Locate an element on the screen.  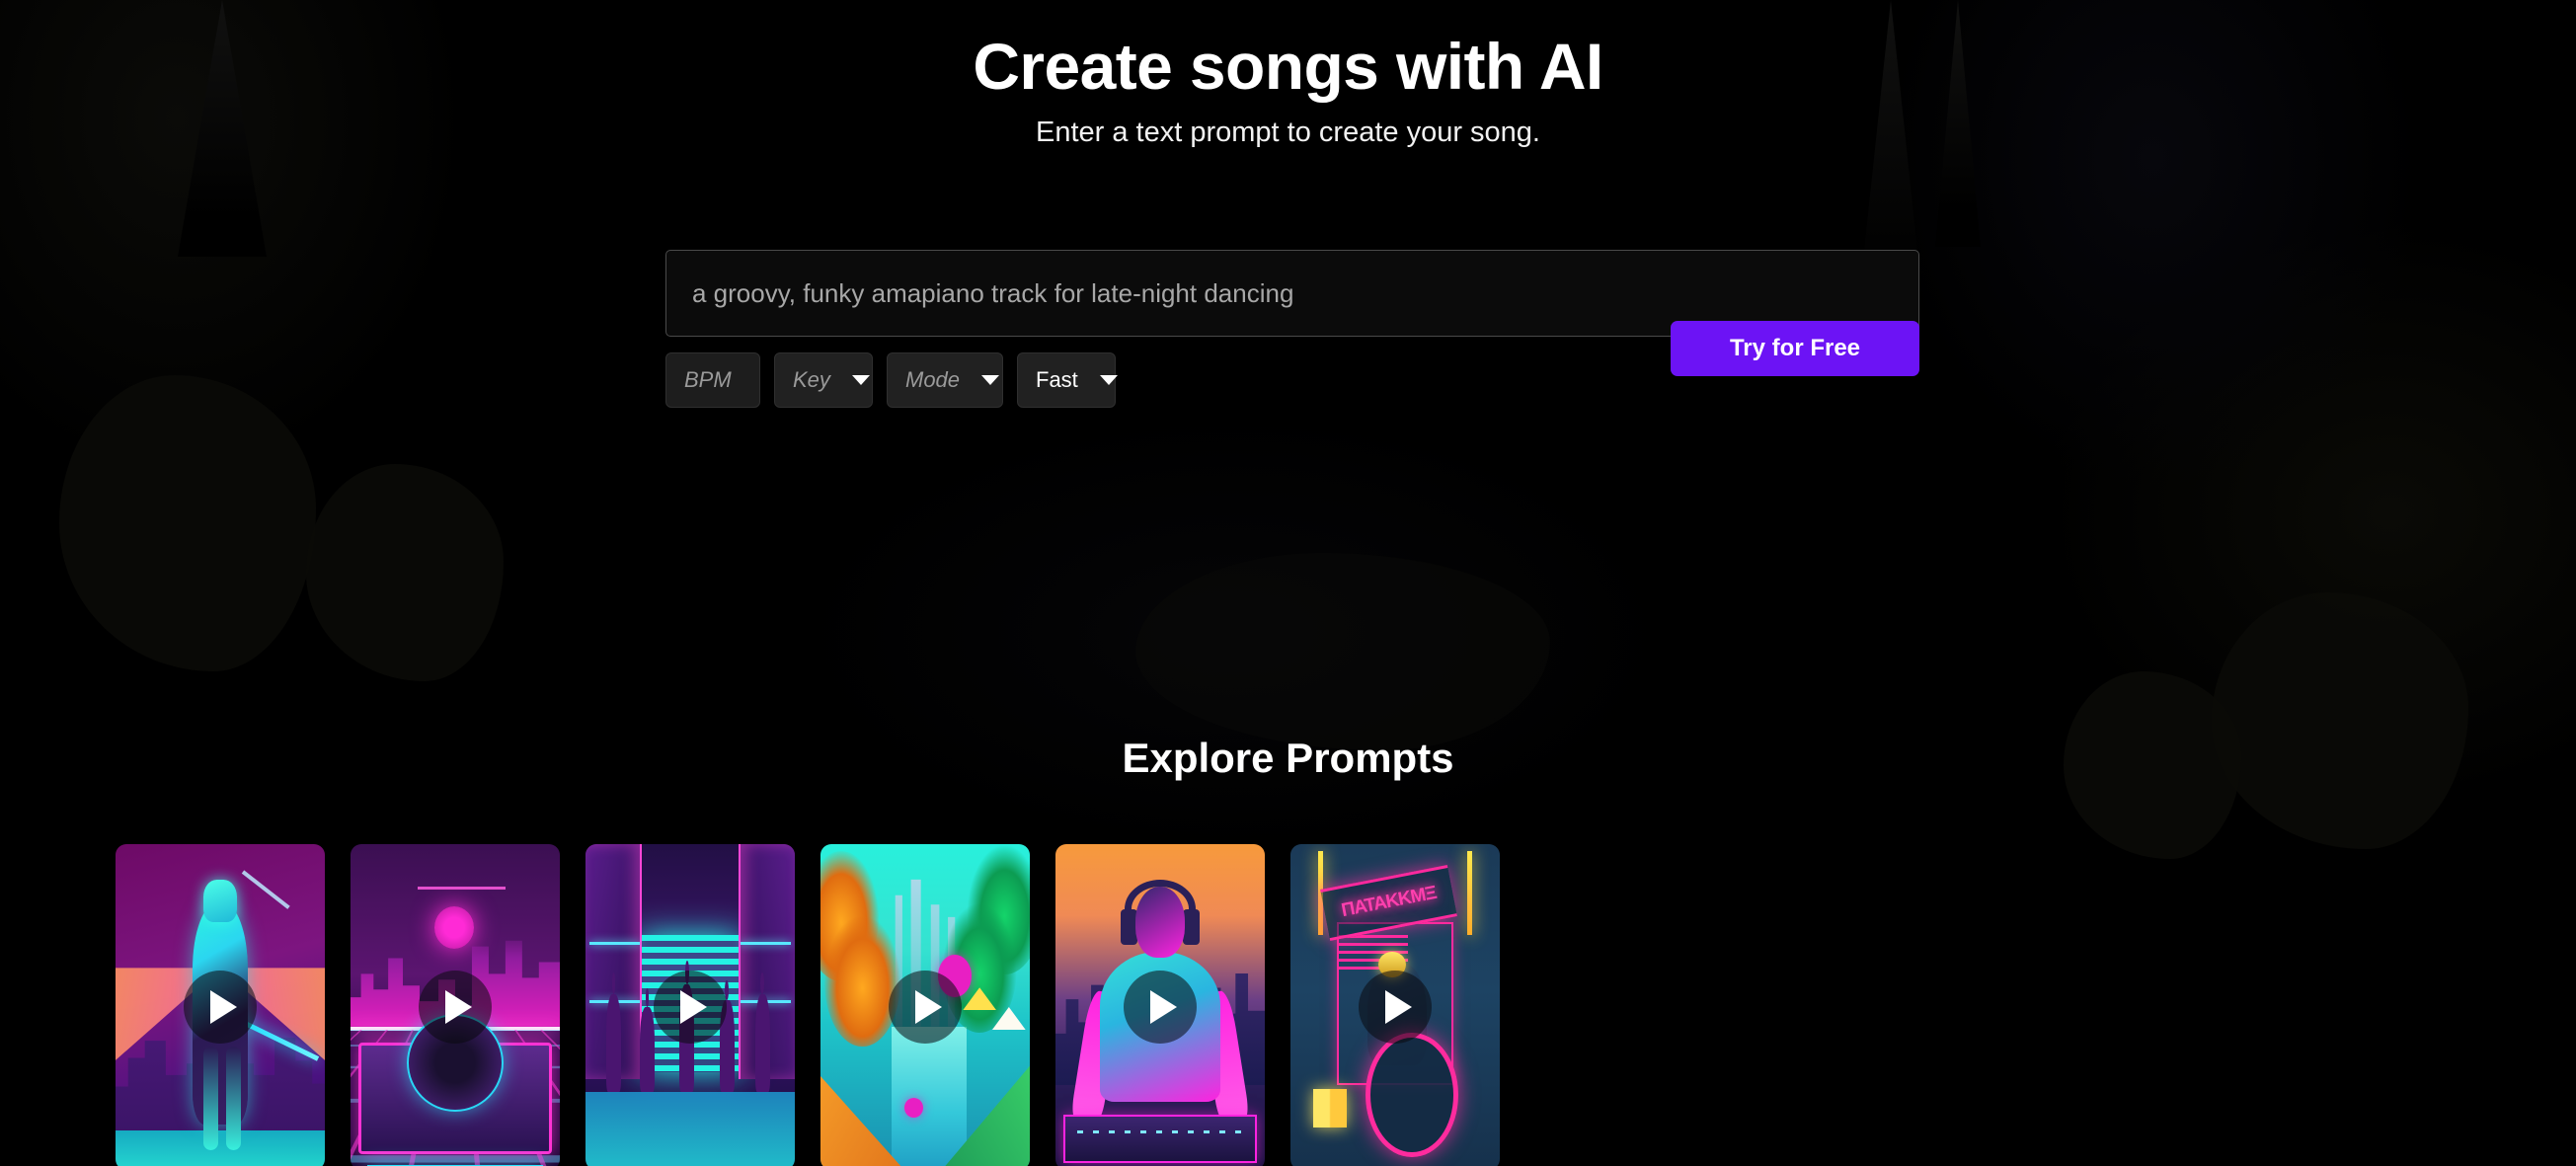
page-title: Create songs with AI is located at coordinates (1288, 66).